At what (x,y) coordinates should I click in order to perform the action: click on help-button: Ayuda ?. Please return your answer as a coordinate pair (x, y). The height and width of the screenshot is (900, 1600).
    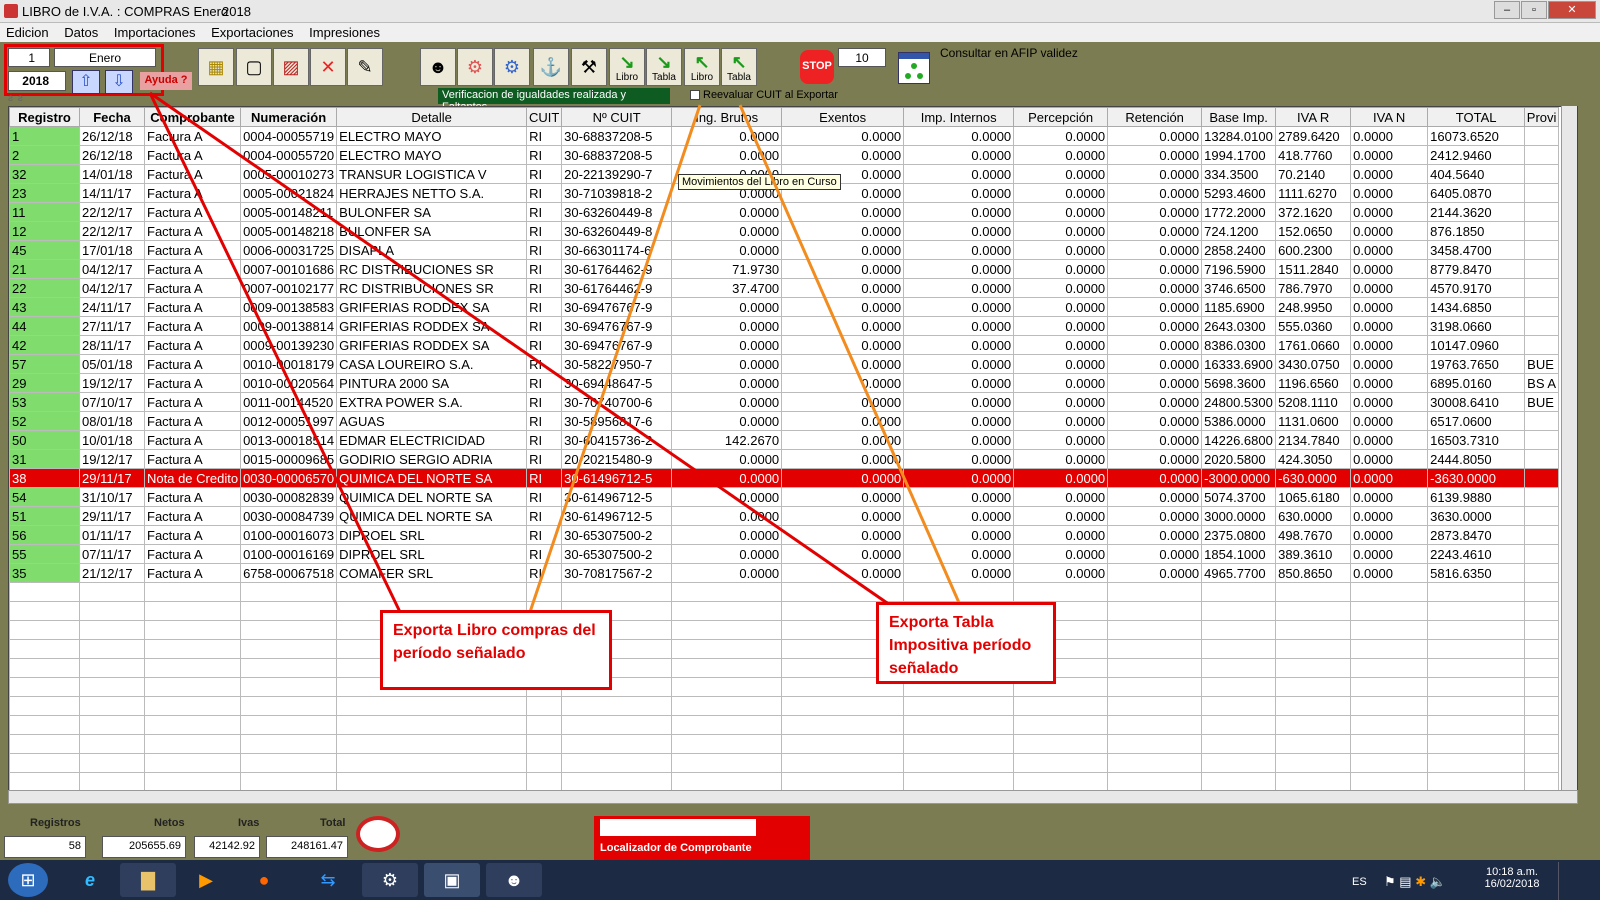
    Looking at the image, I should click on (166, 81).